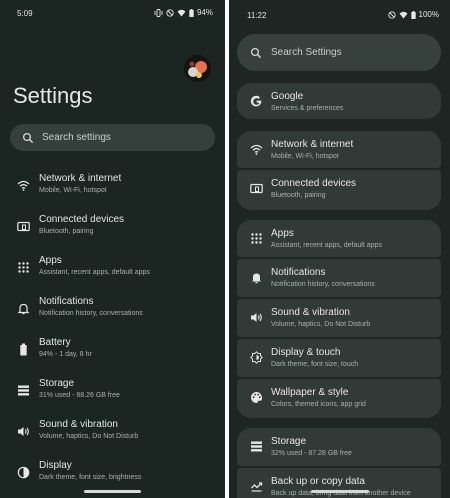 This screenshot has height=498, width=450. What do you see at coordinates (307, 108) in the screenshot?
I see `item-subtitle: Services & preferences` at bounding box center [307, 108].